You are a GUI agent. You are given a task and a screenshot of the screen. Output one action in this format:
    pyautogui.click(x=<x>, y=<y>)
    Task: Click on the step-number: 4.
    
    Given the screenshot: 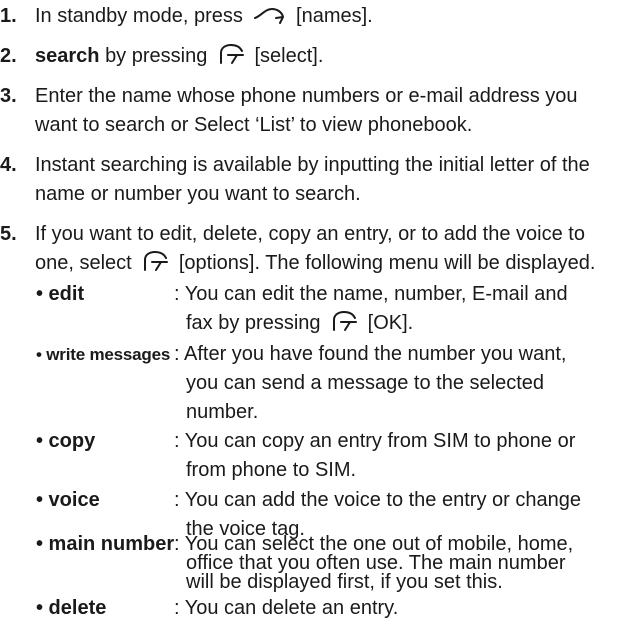 What is the action you would take?
    pyautogui.click(x=8, y=165)
    